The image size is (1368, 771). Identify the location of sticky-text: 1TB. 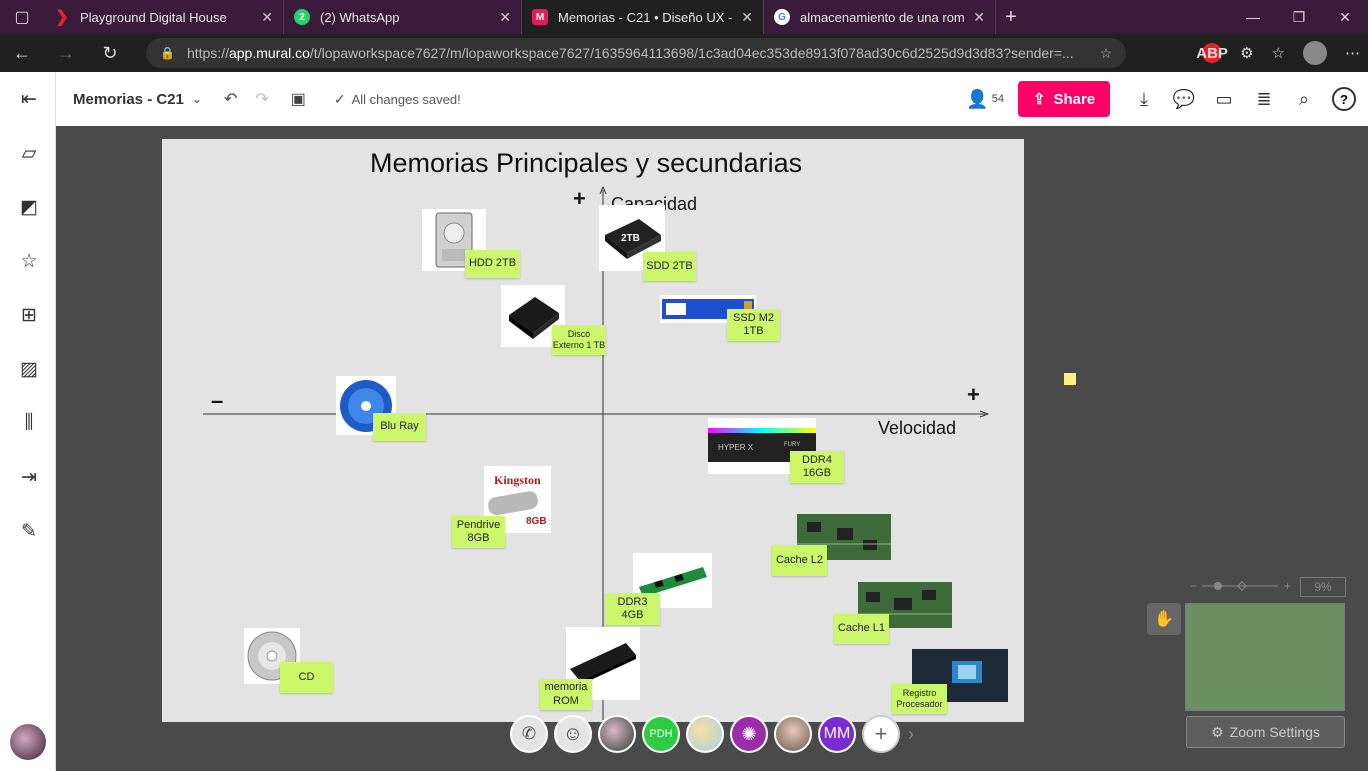
(753, 331).